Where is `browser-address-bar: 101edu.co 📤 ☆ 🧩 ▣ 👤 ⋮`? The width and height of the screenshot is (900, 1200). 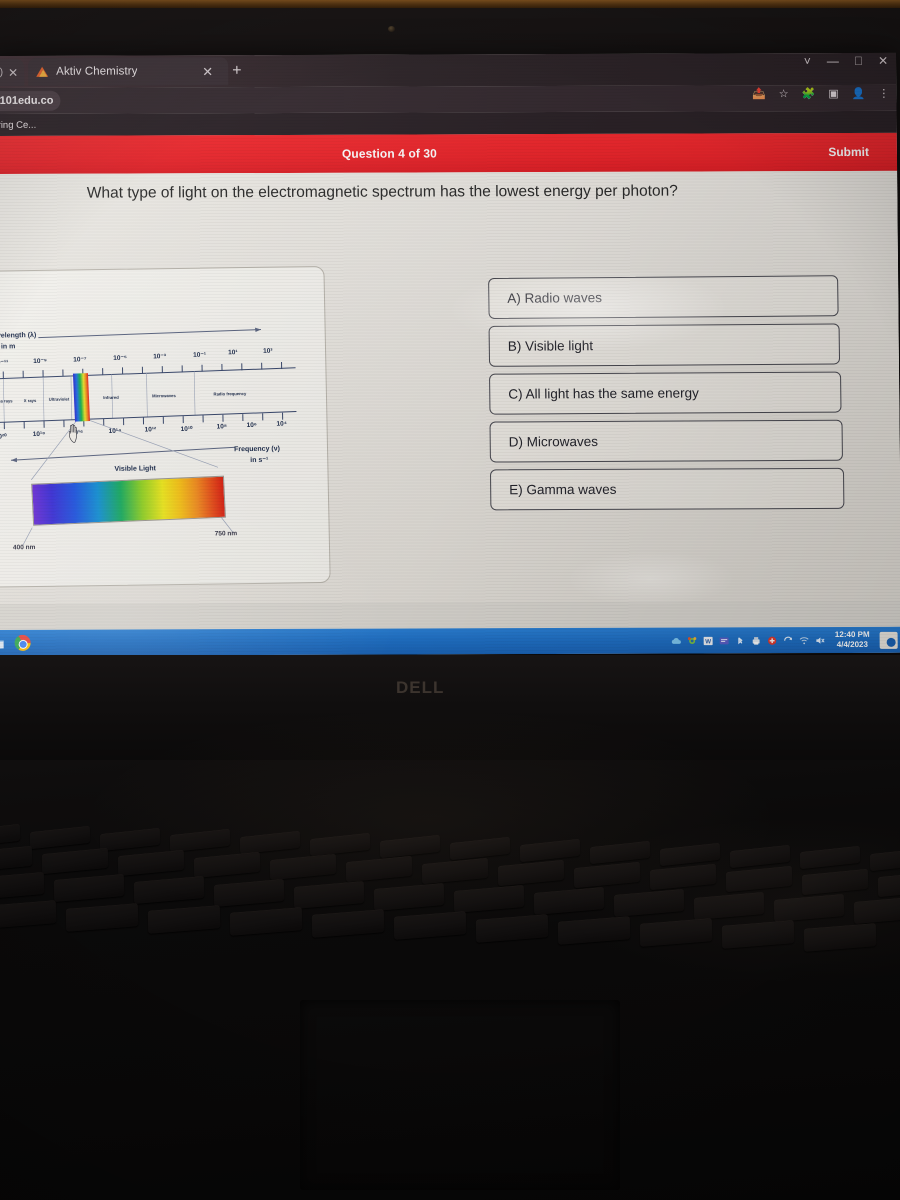 browser-address-bar: 101edu.co 📤 ☆ 🧩 ▣ 👤 ⋮ is located at coordinates (448, 99).